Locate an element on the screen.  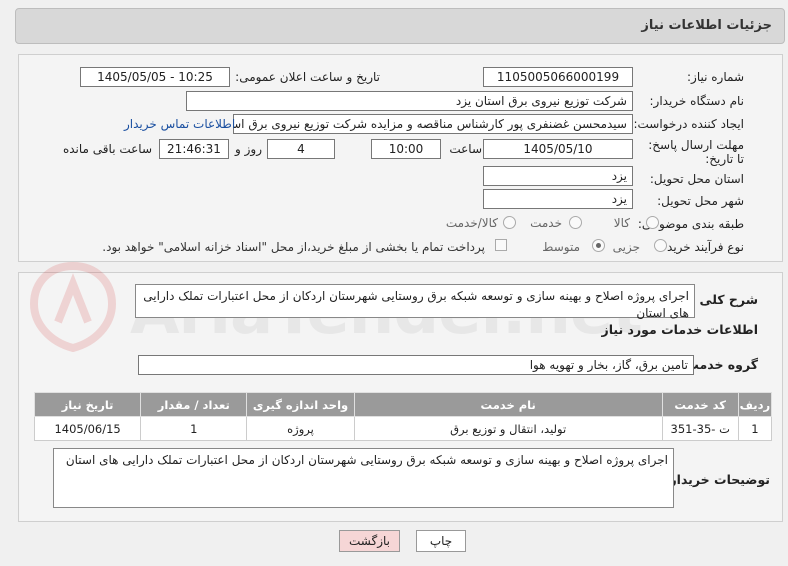
deadline-label: مهلت ارسال پاسخ: تا تاریخ: is located at coordinates (696, 152).